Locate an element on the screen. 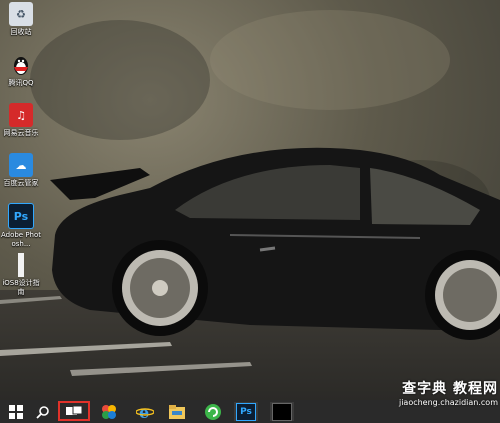  start-icon is located at coordinates (16, 411).